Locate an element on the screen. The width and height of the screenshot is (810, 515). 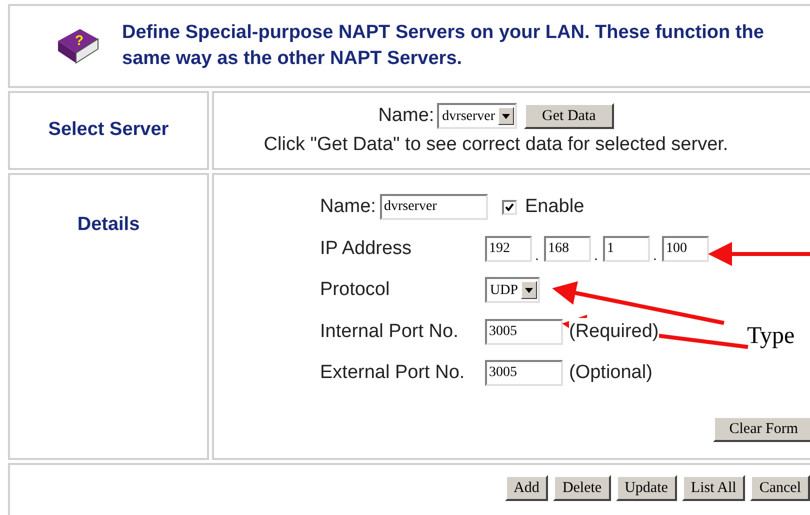
name-input: dvrserver is located at coordinates (434, 207).